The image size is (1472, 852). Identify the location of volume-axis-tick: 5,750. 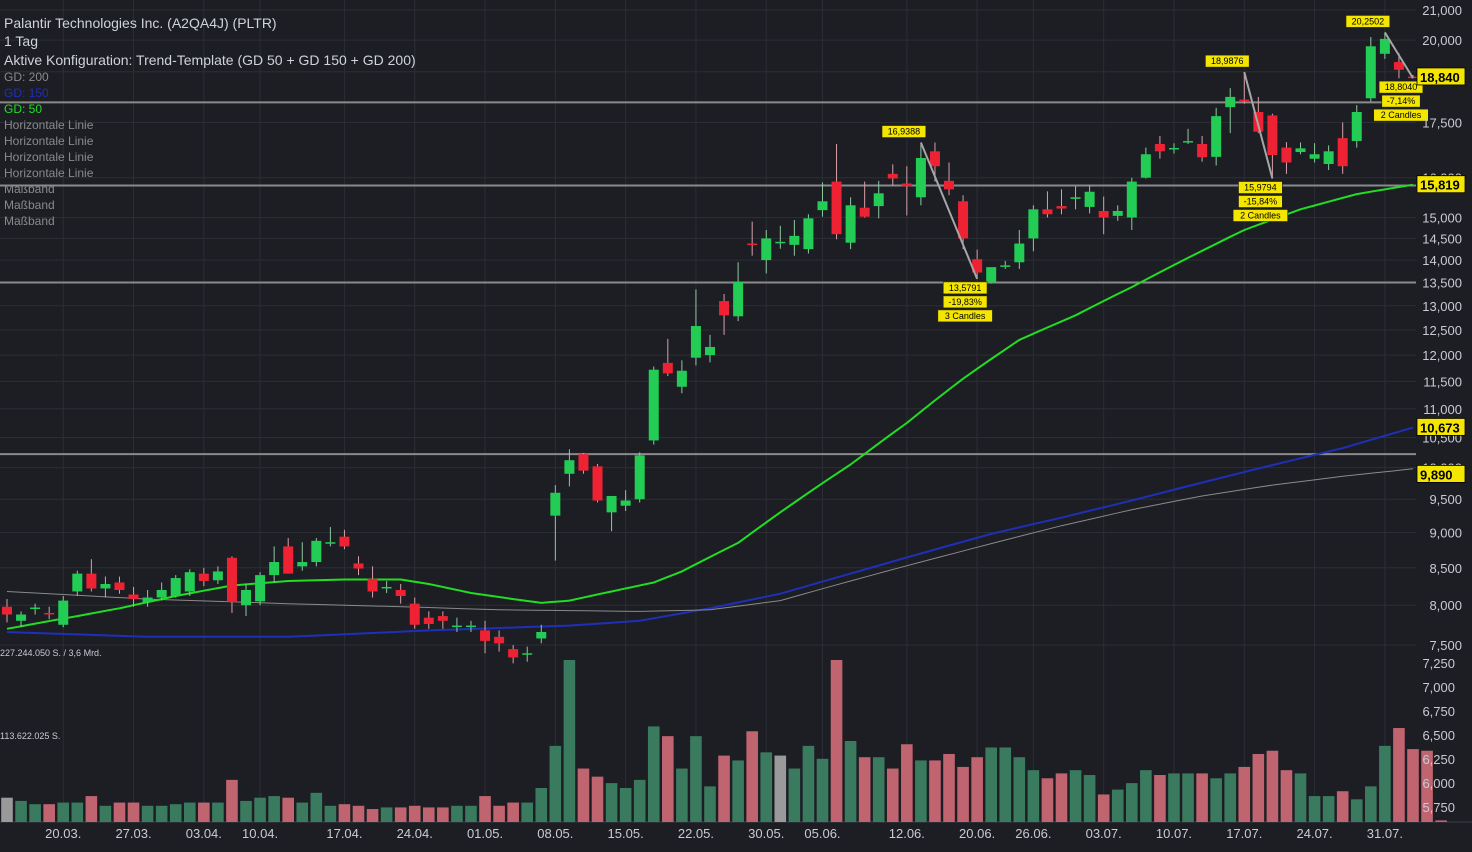
(1438, 807).